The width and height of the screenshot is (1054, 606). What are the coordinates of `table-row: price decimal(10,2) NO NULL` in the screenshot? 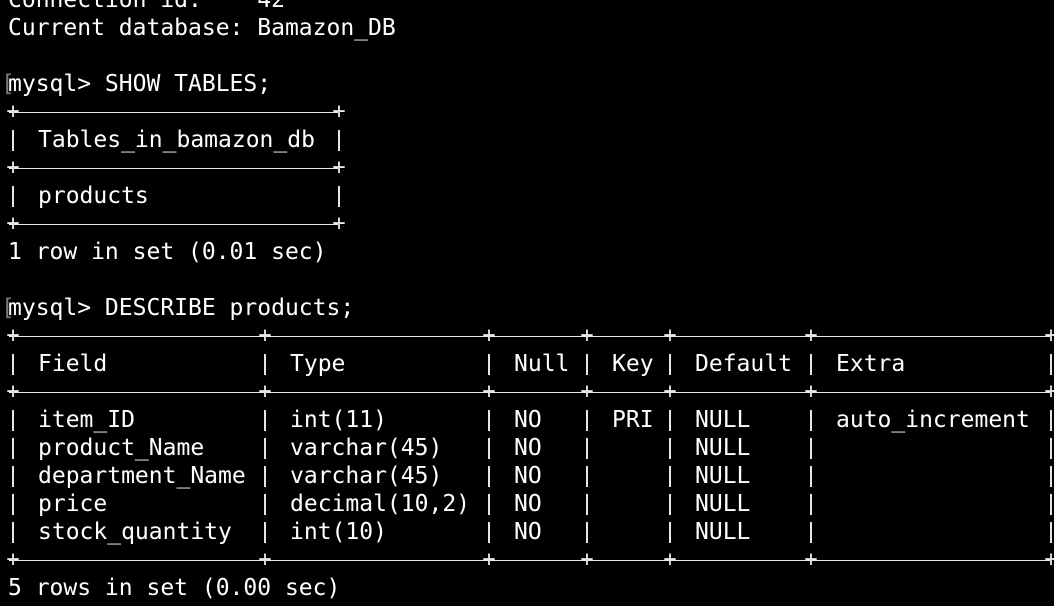 It's located at (527, 504).